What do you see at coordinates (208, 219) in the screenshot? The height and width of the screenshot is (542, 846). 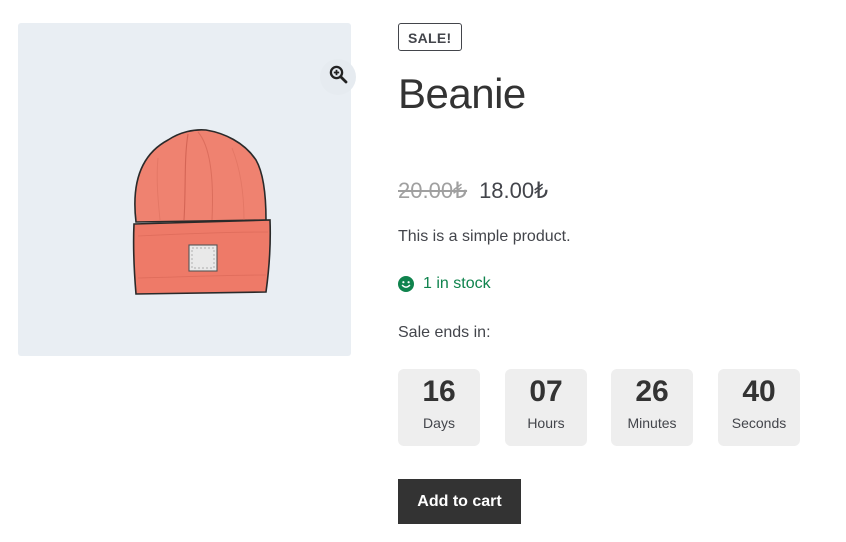 I see `beanie-image` at bounding box center [208, 219].